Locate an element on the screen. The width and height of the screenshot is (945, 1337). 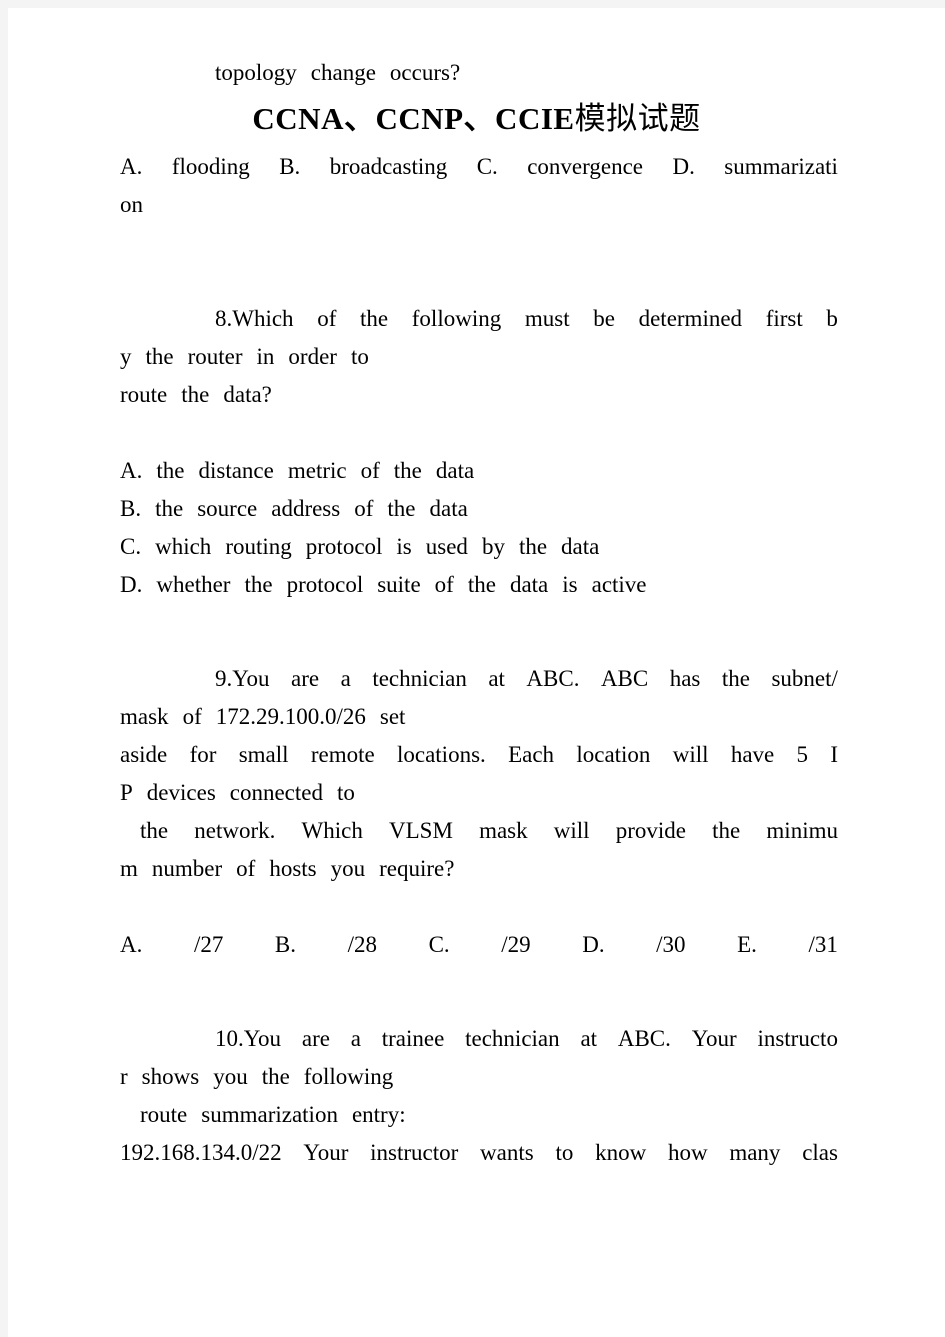
text-word: y is located at coordinates (126, 356).